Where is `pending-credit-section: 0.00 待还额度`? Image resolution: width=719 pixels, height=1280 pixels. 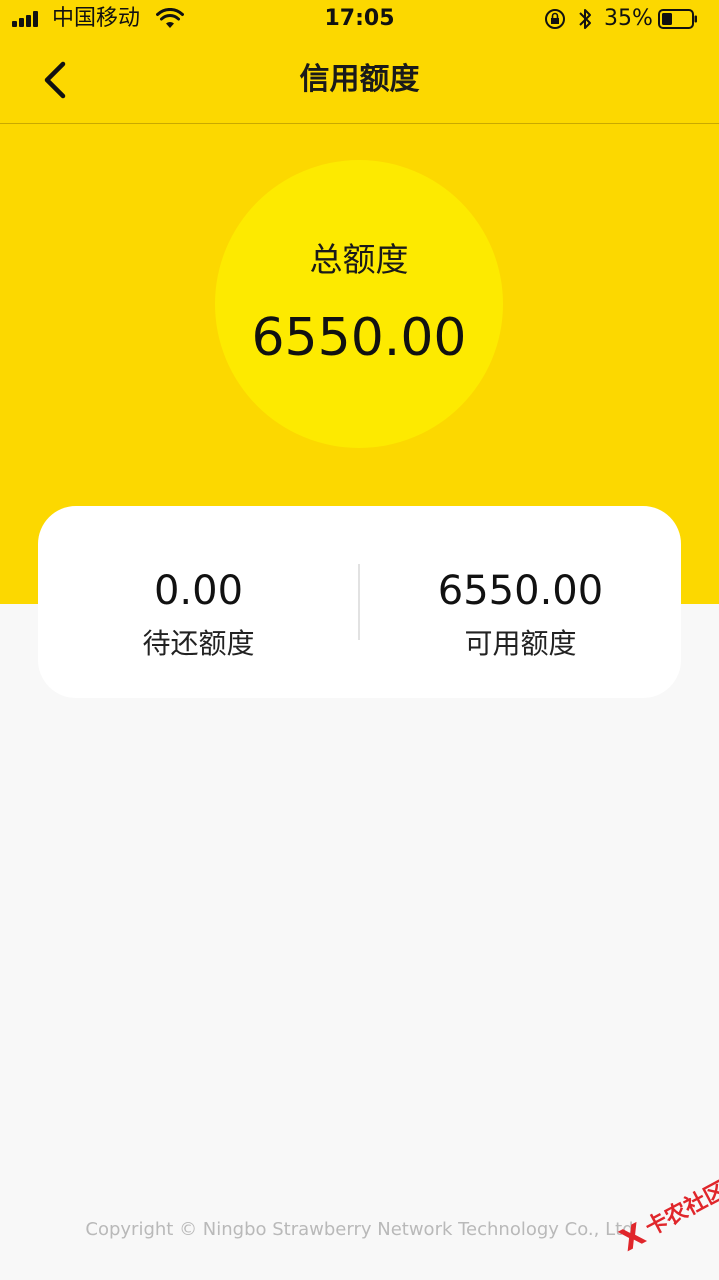
pending-credit-section: 0.00 待还额度 is located at coordinates (198, 602).